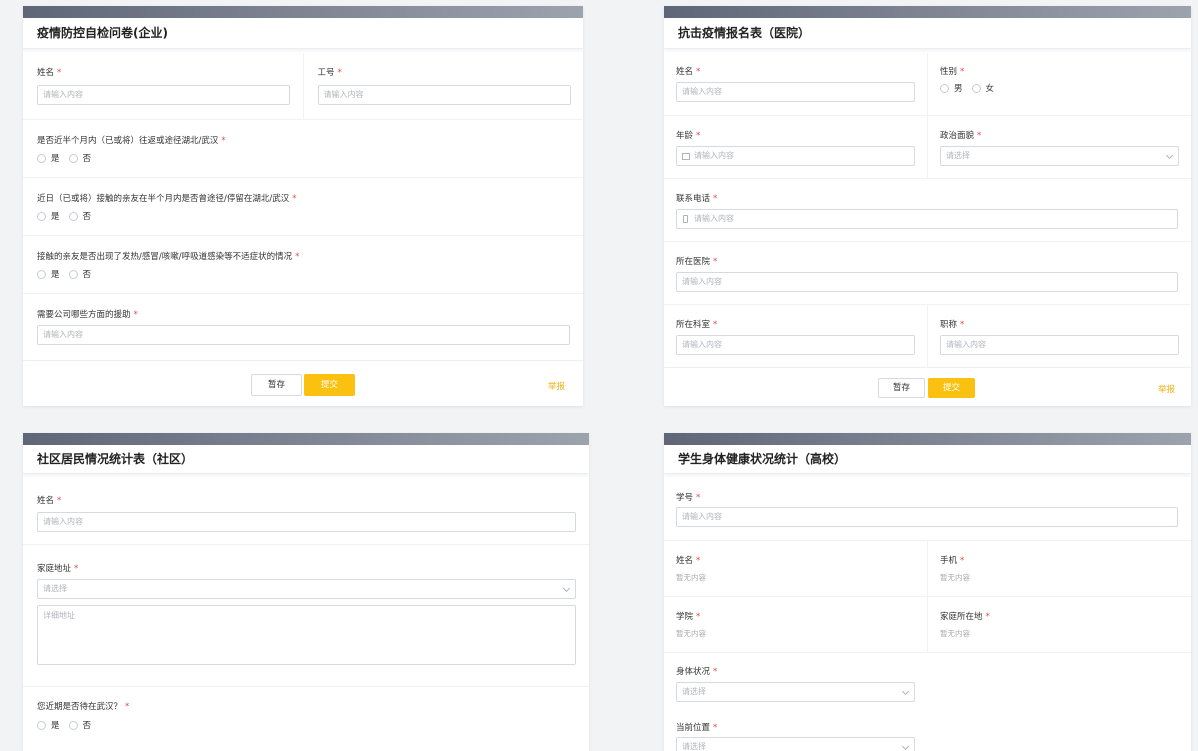 The image size is (1198, 751). I want to click on form-row: 近日（已或将）接触的亲友在半个月内是否曾途径/停留在湖北/武汉 * 是 否, so click(303, 207).